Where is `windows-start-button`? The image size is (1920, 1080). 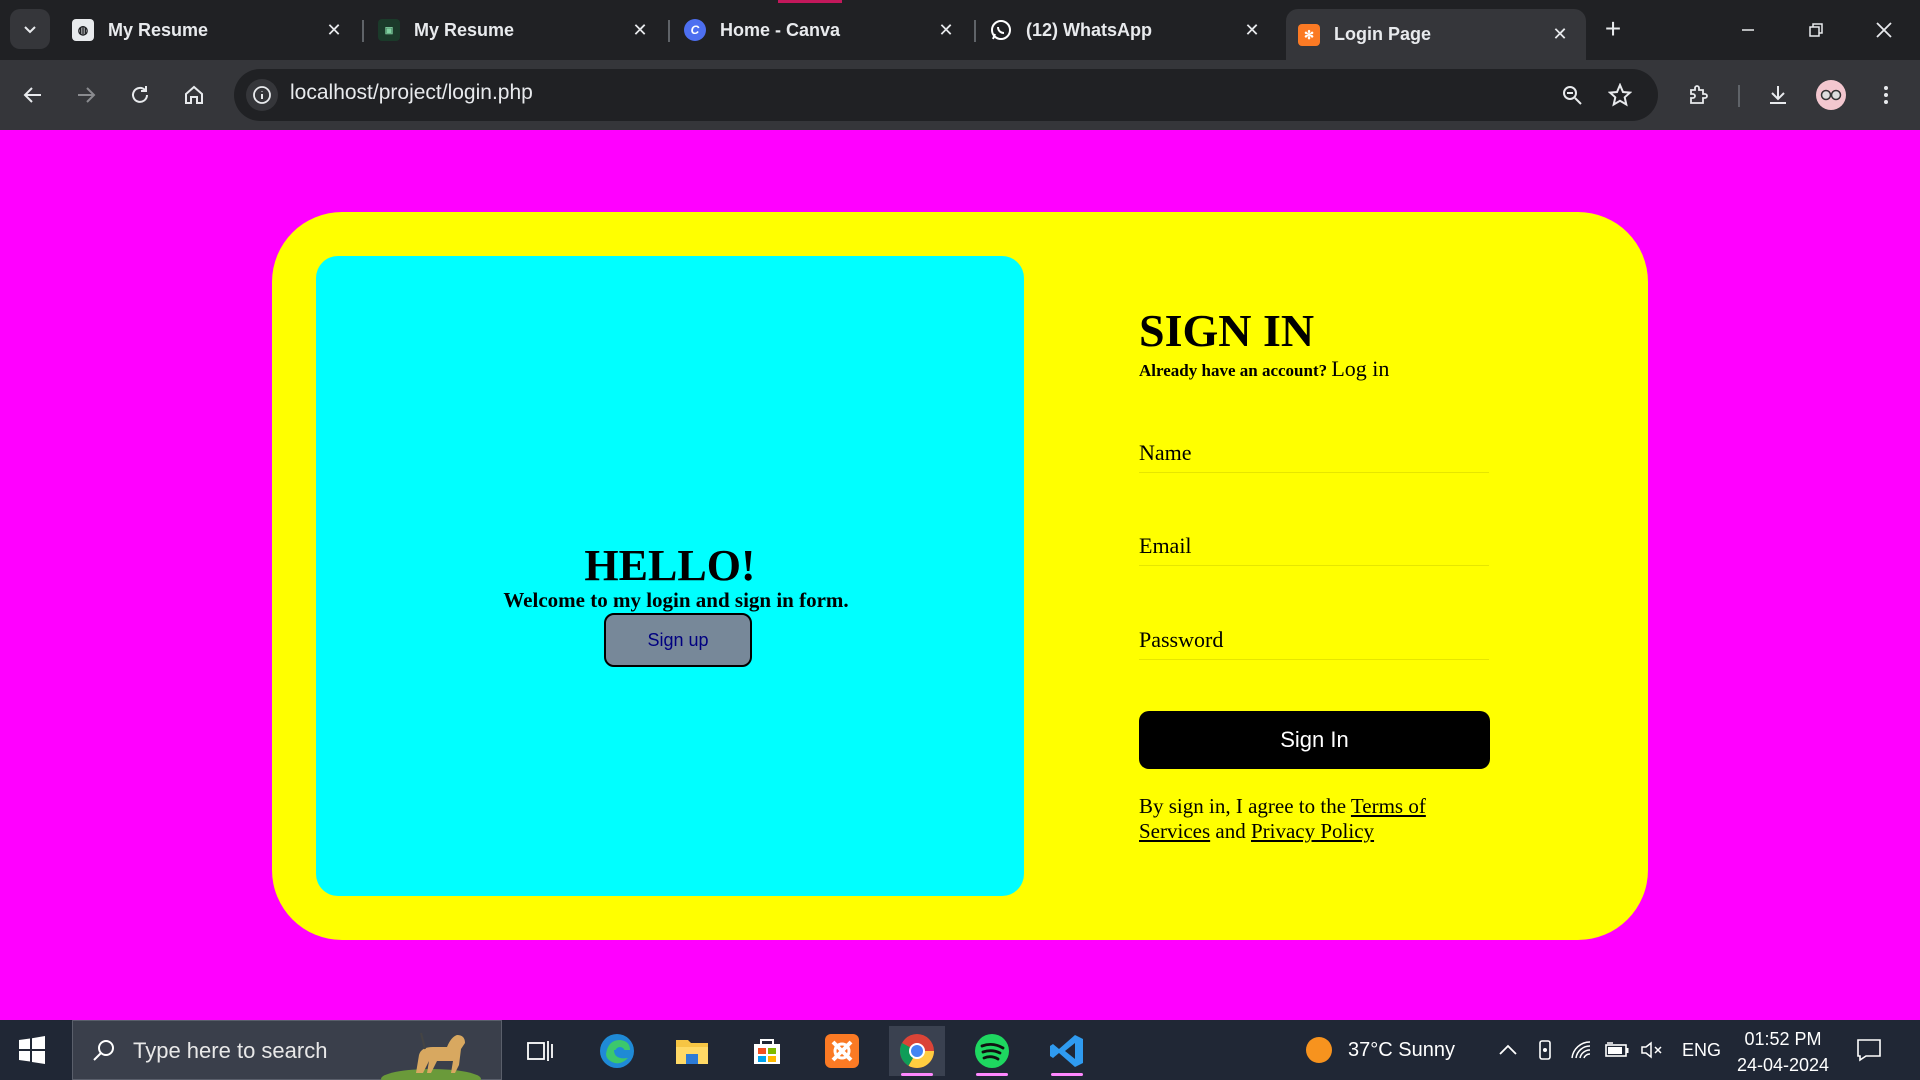 windows-start-button is located at coordinates (32, 1050).